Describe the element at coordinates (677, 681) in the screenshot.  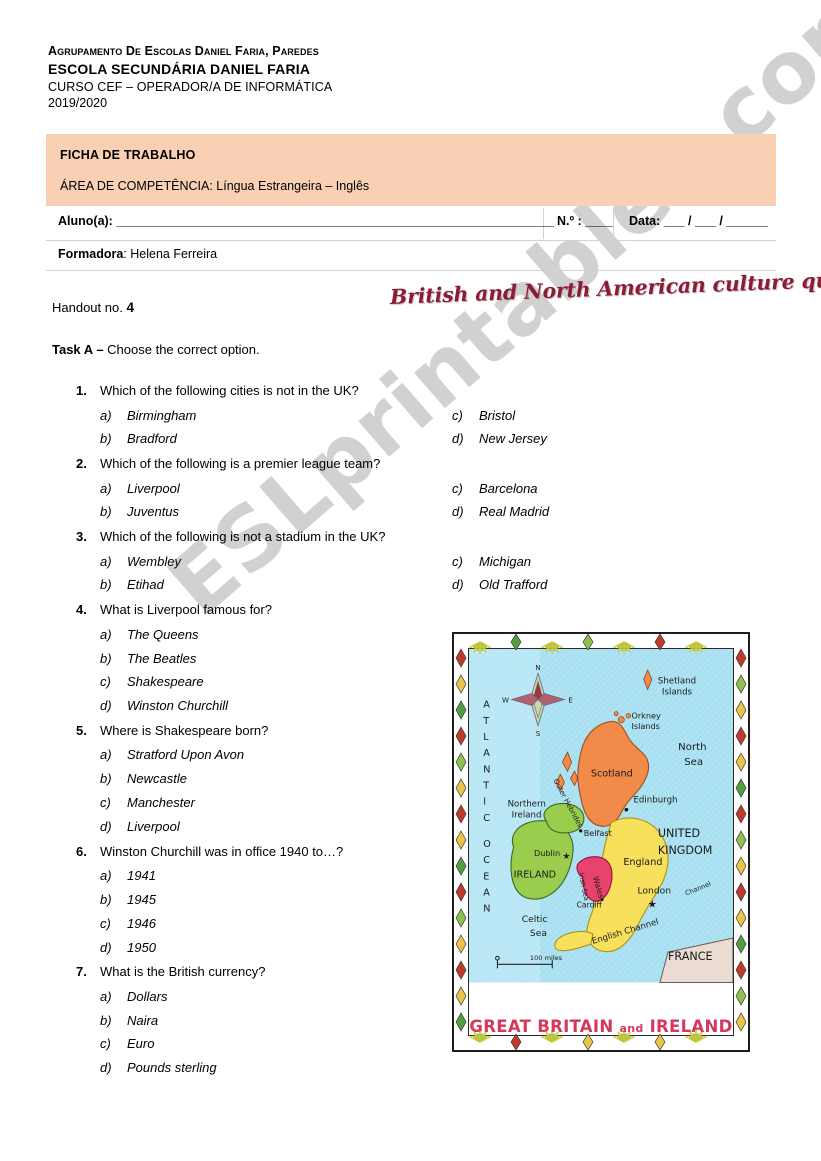
I see `svg-text: Shetland` at that location.